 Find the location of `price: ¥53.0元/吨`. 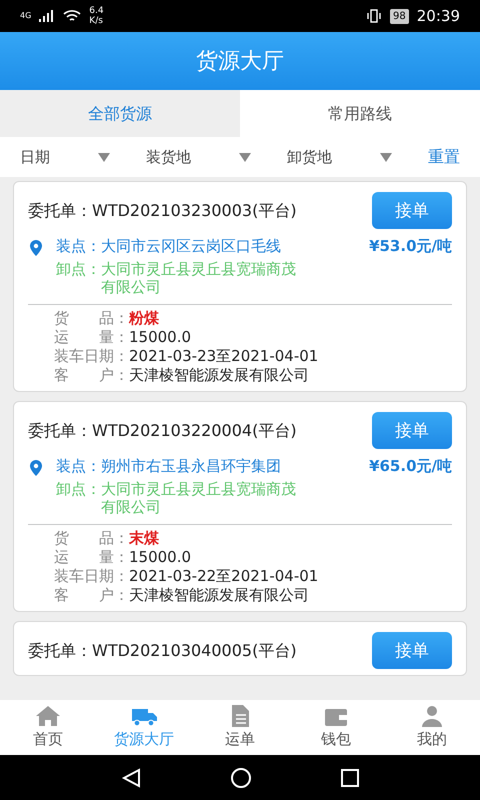

price: ¥53.0元/吨 is located at coordinates (410, 246).